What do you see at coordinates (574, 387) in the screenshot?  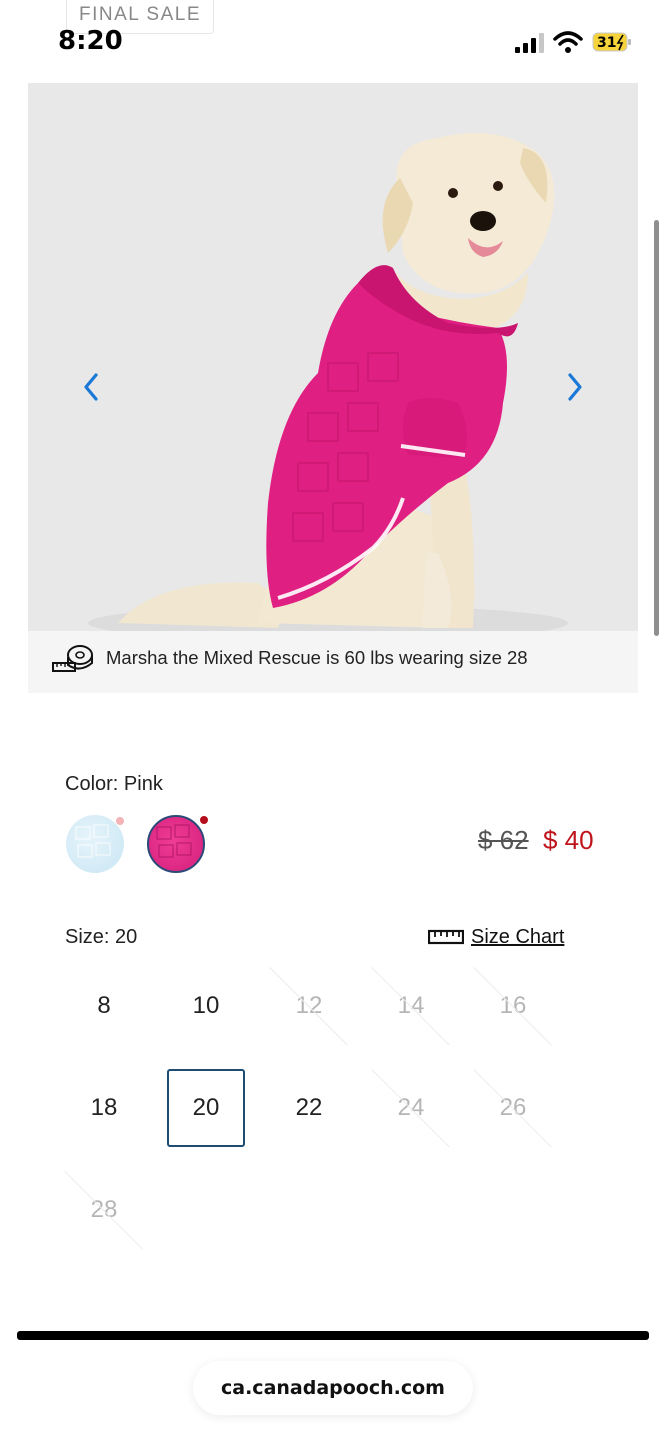 I see `chevron-right-icon` at bounding box center [574, 387].